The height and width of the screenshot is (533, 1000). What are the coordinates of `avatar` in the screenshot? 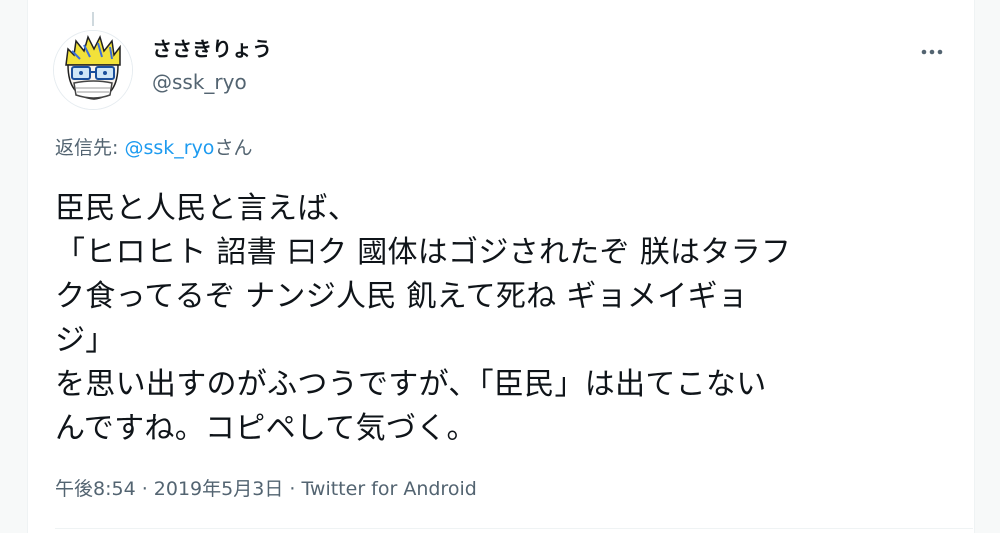 It's located at (93, 70).